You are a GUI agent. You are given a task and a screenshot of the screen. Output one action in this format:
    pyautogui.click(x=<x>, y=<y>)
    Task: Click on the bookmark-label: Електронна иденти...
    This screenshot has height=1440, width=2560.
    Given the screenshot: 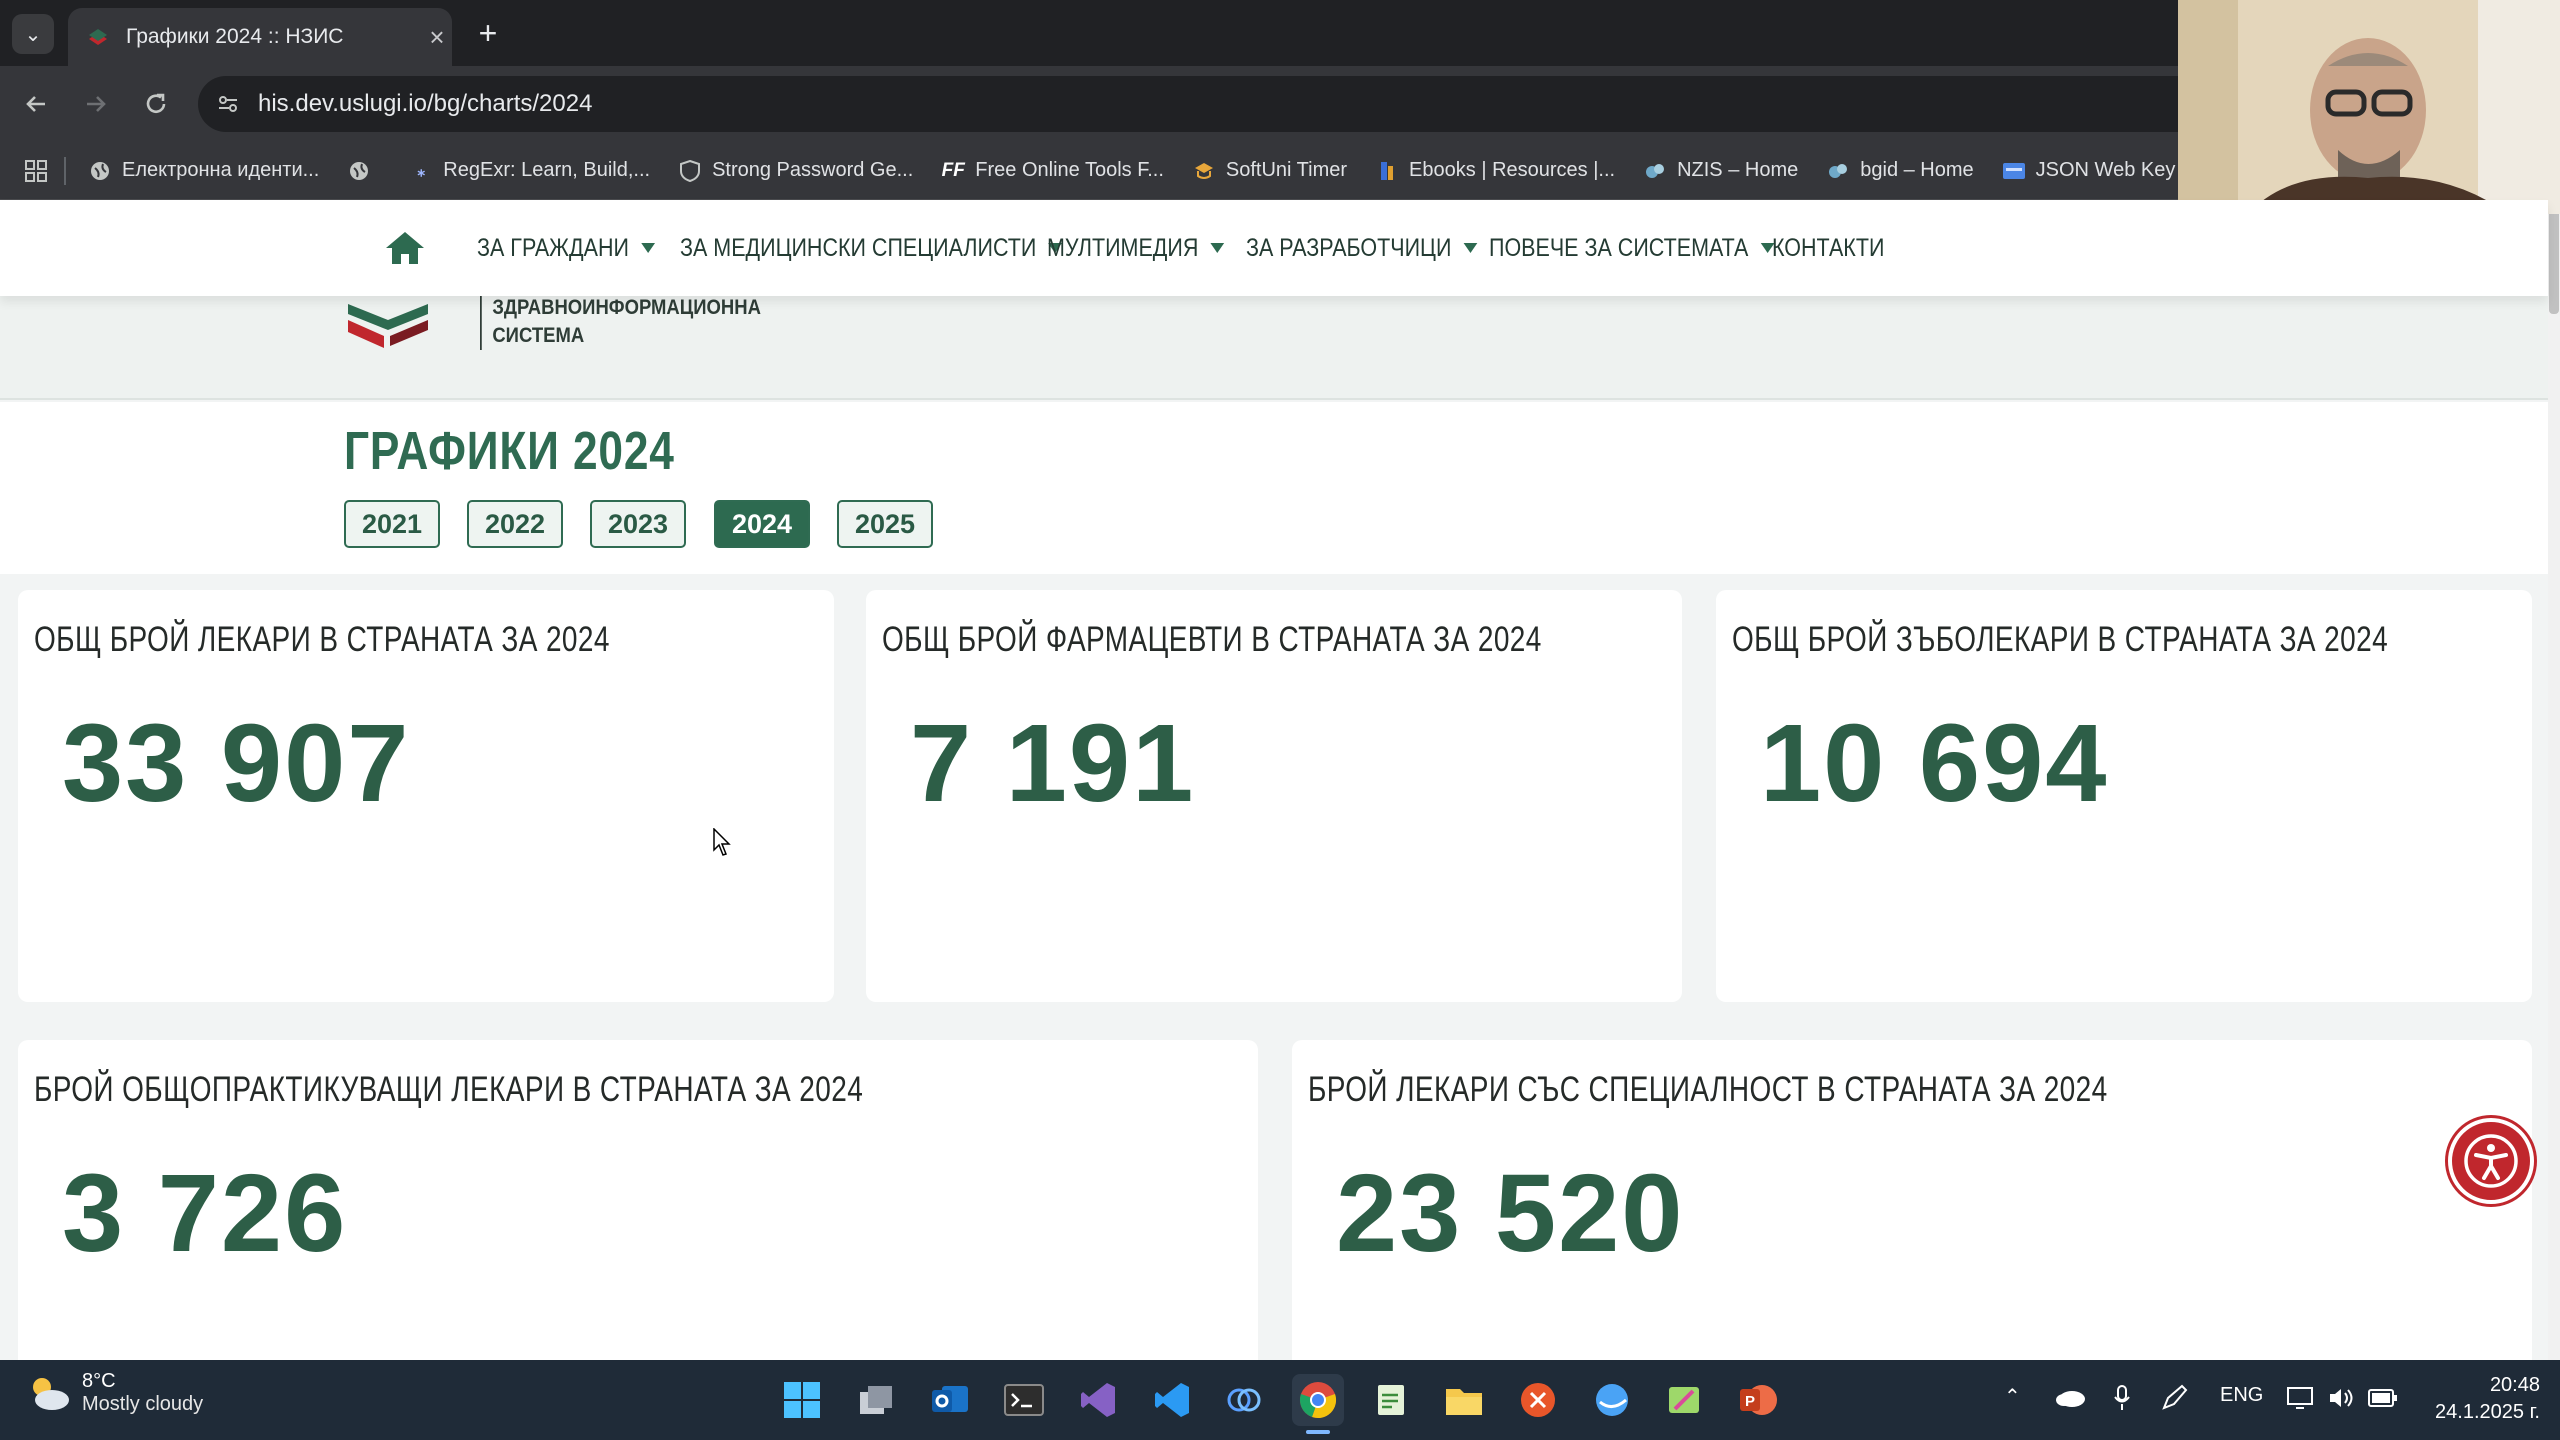 What is the action you would take?
    pyautogui.click(x=221, y=170)
    